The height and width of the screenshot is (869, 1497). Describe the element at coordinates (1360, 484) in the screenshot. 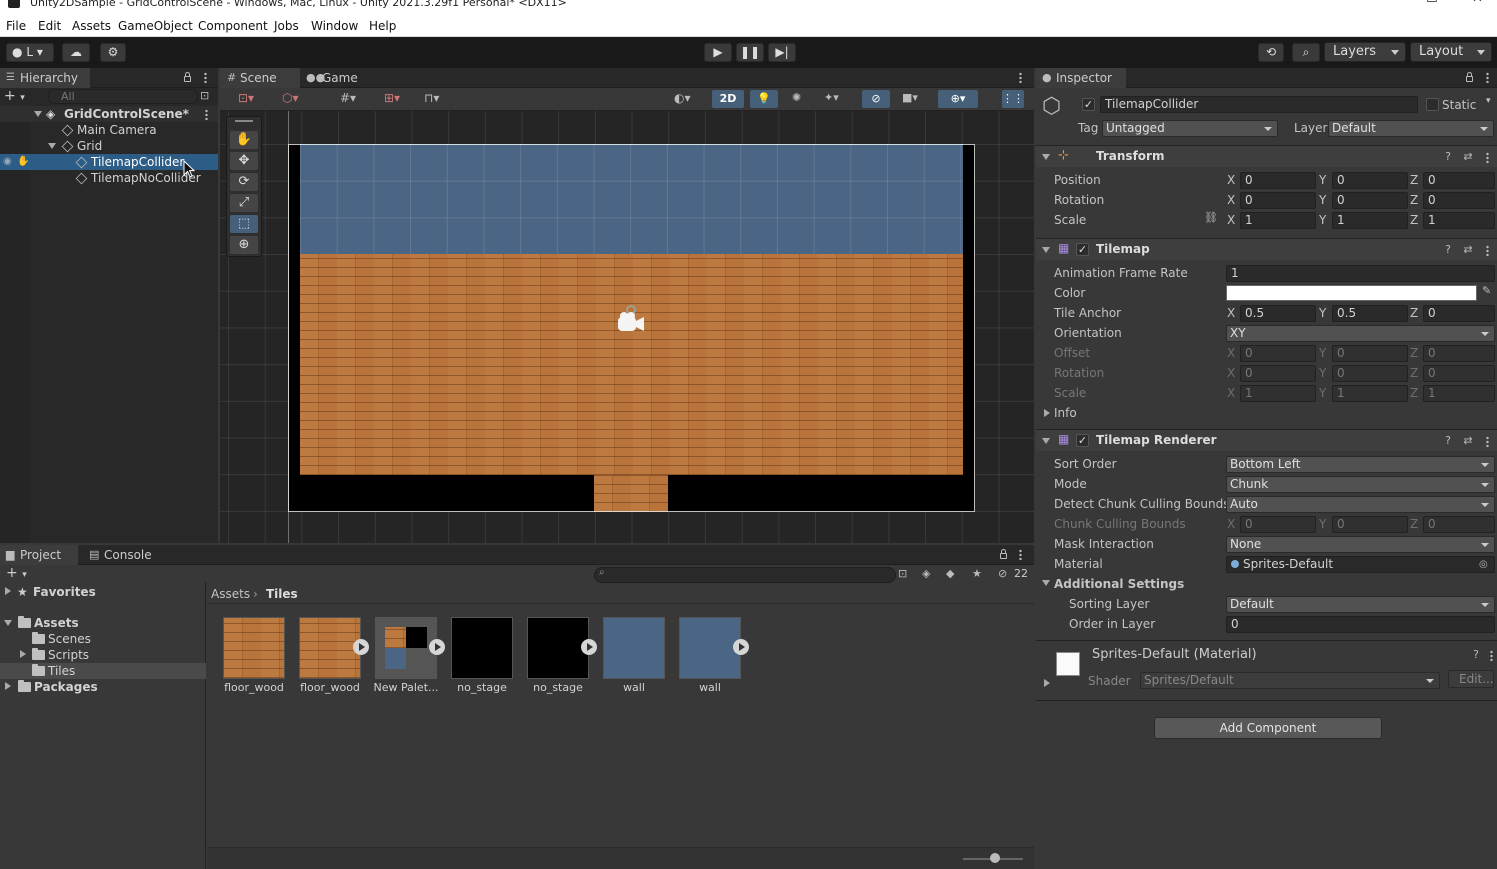

I see `mode-dropdown: Chunk` at that location.